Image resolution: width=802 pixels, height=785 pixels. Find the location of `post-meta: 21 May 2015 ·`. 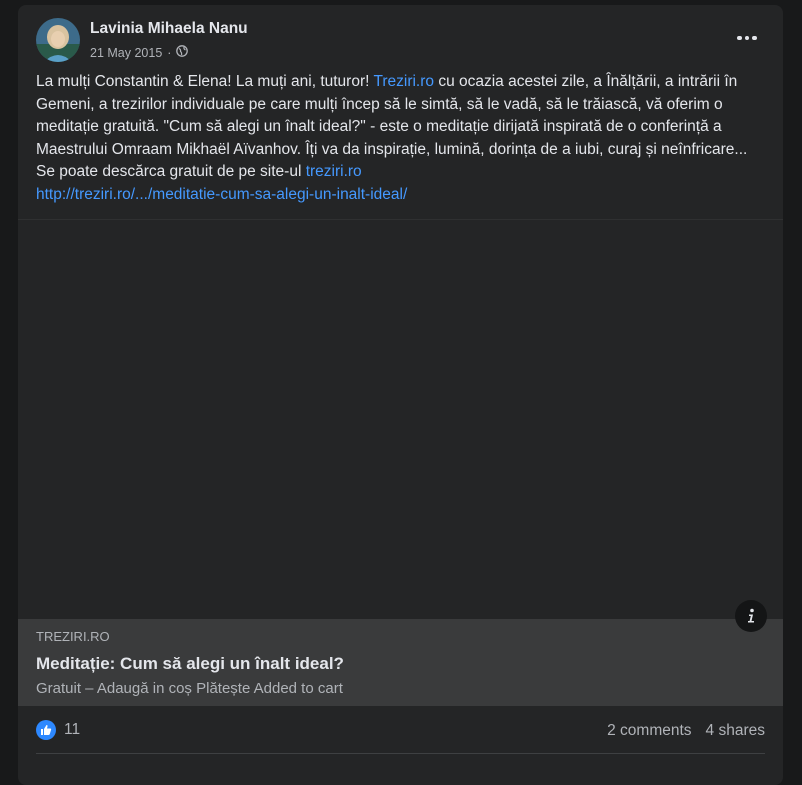

post-meta: 21 May 2015 · is located at coordinates (139, 52).